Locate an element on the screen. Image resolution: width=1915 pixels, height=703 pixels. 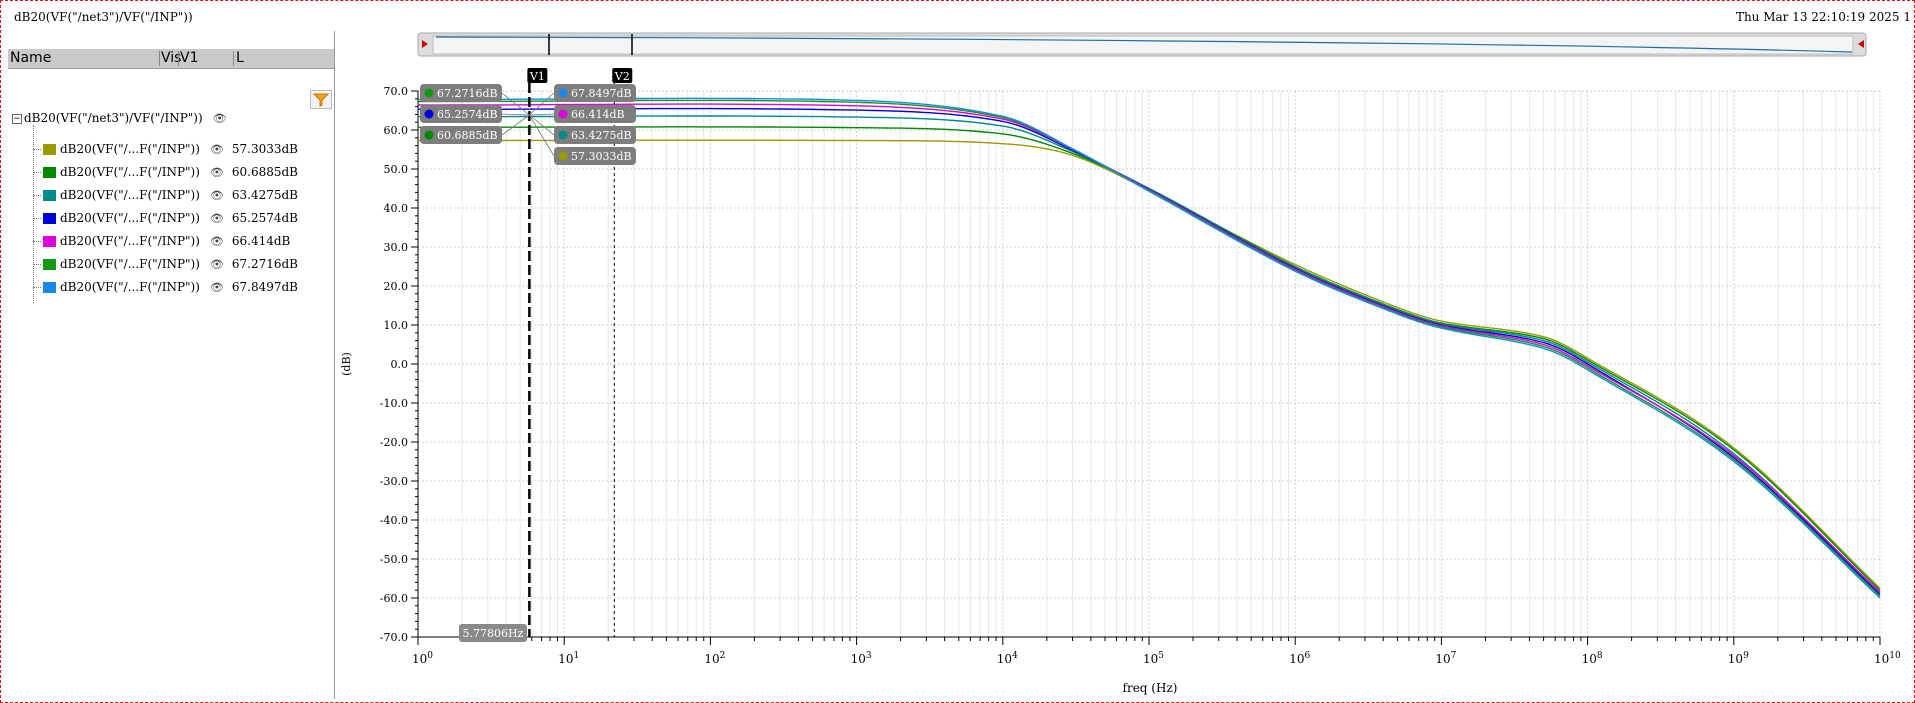
overview-thumb is located at coordinates (1143, 45).